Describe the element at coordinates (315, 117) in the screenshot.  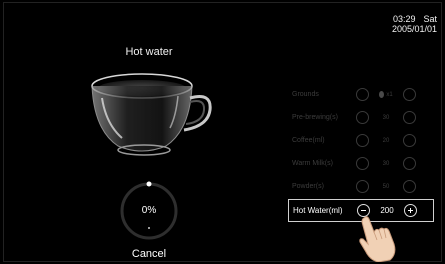
I see `setting-label: Pre-brewing(s)` at that location.